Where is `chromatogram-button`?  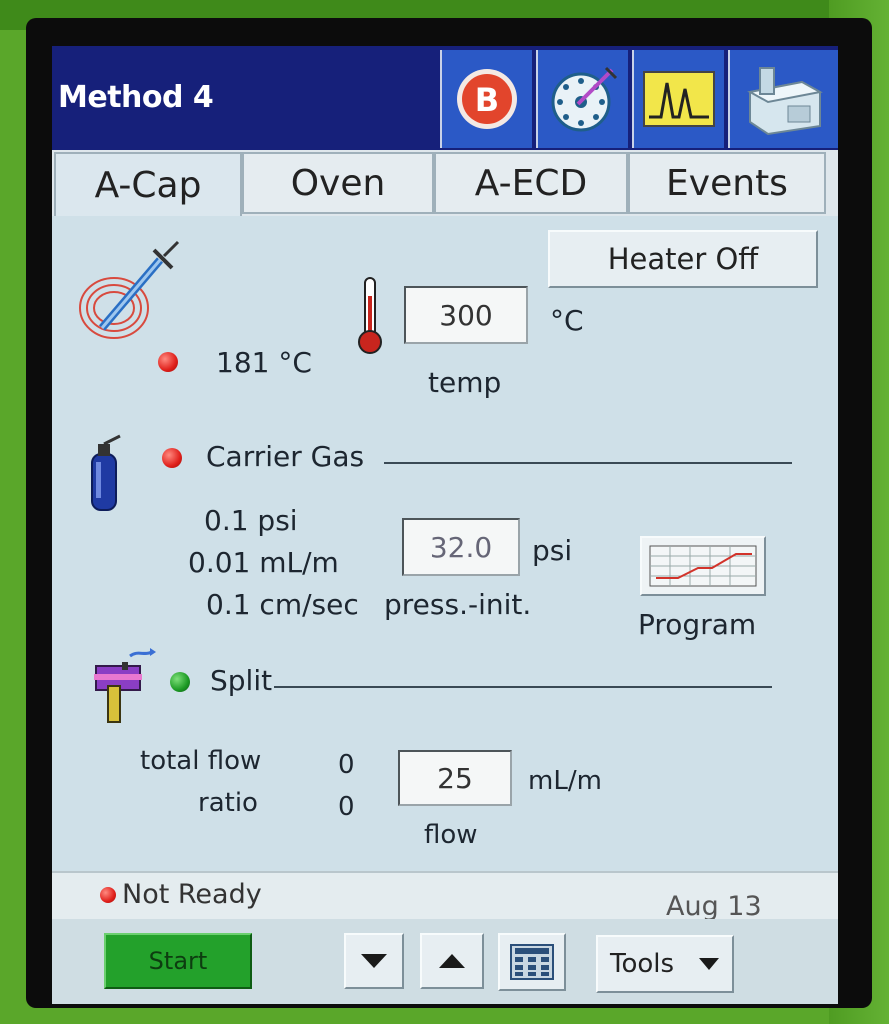
chromatogram-button is located at coordinates (678, 99).